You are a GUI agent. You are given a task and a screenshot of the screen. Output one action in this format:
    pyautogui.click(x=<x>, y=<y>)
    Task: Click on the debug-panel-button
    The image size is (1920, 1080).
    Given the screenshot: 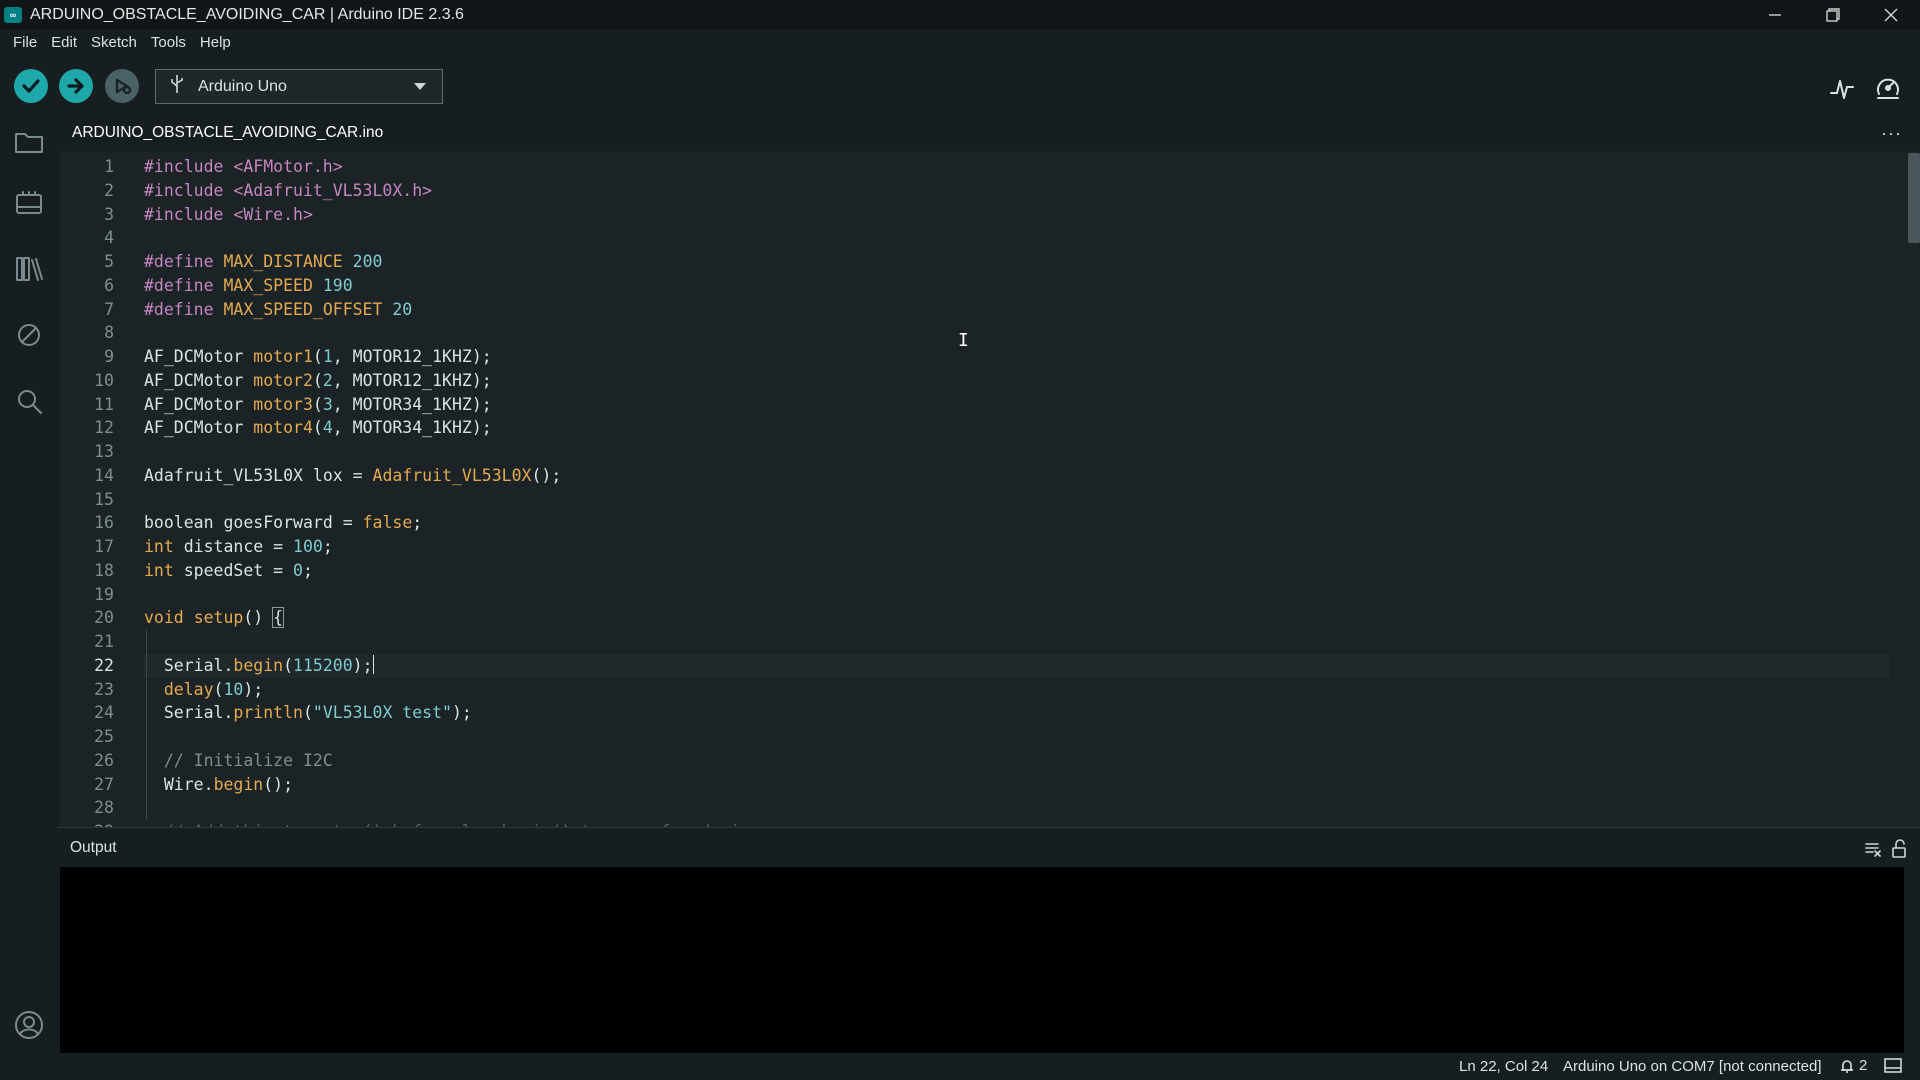 What is the action you would take?
    pyautogui.click(x=29, y=335)
    